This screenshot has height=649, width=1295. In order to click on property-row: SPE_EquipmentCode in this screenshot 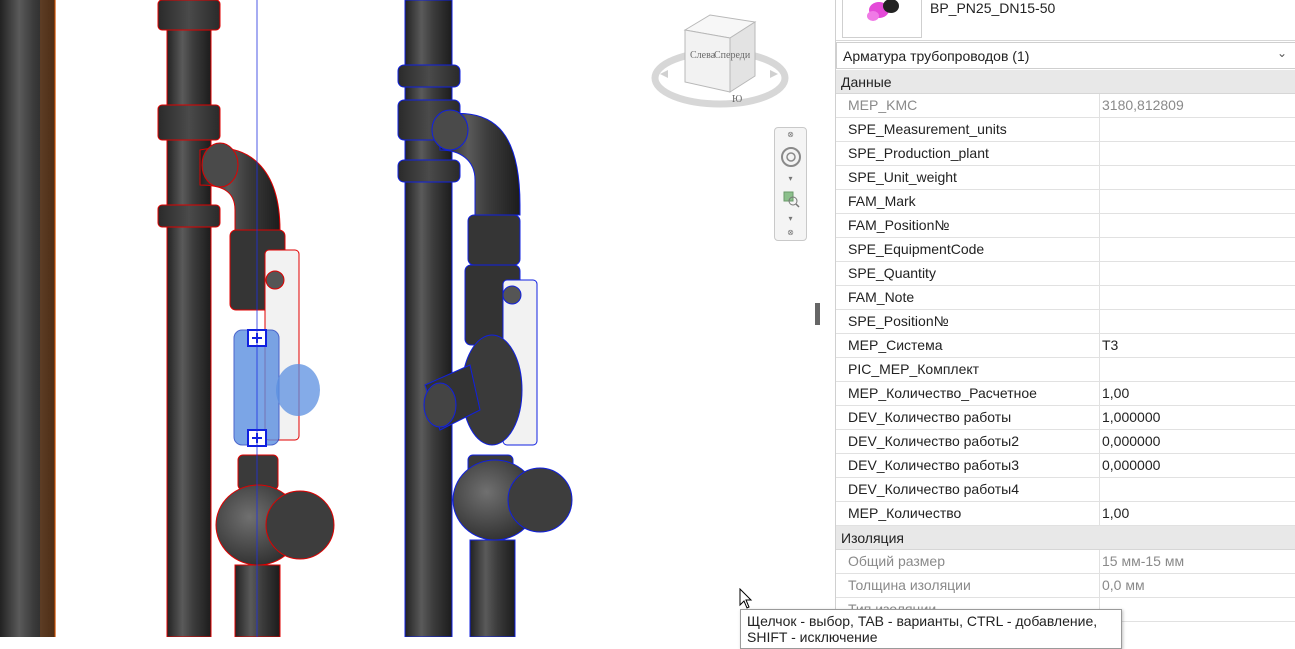, I will do `click(1065, 250)`.